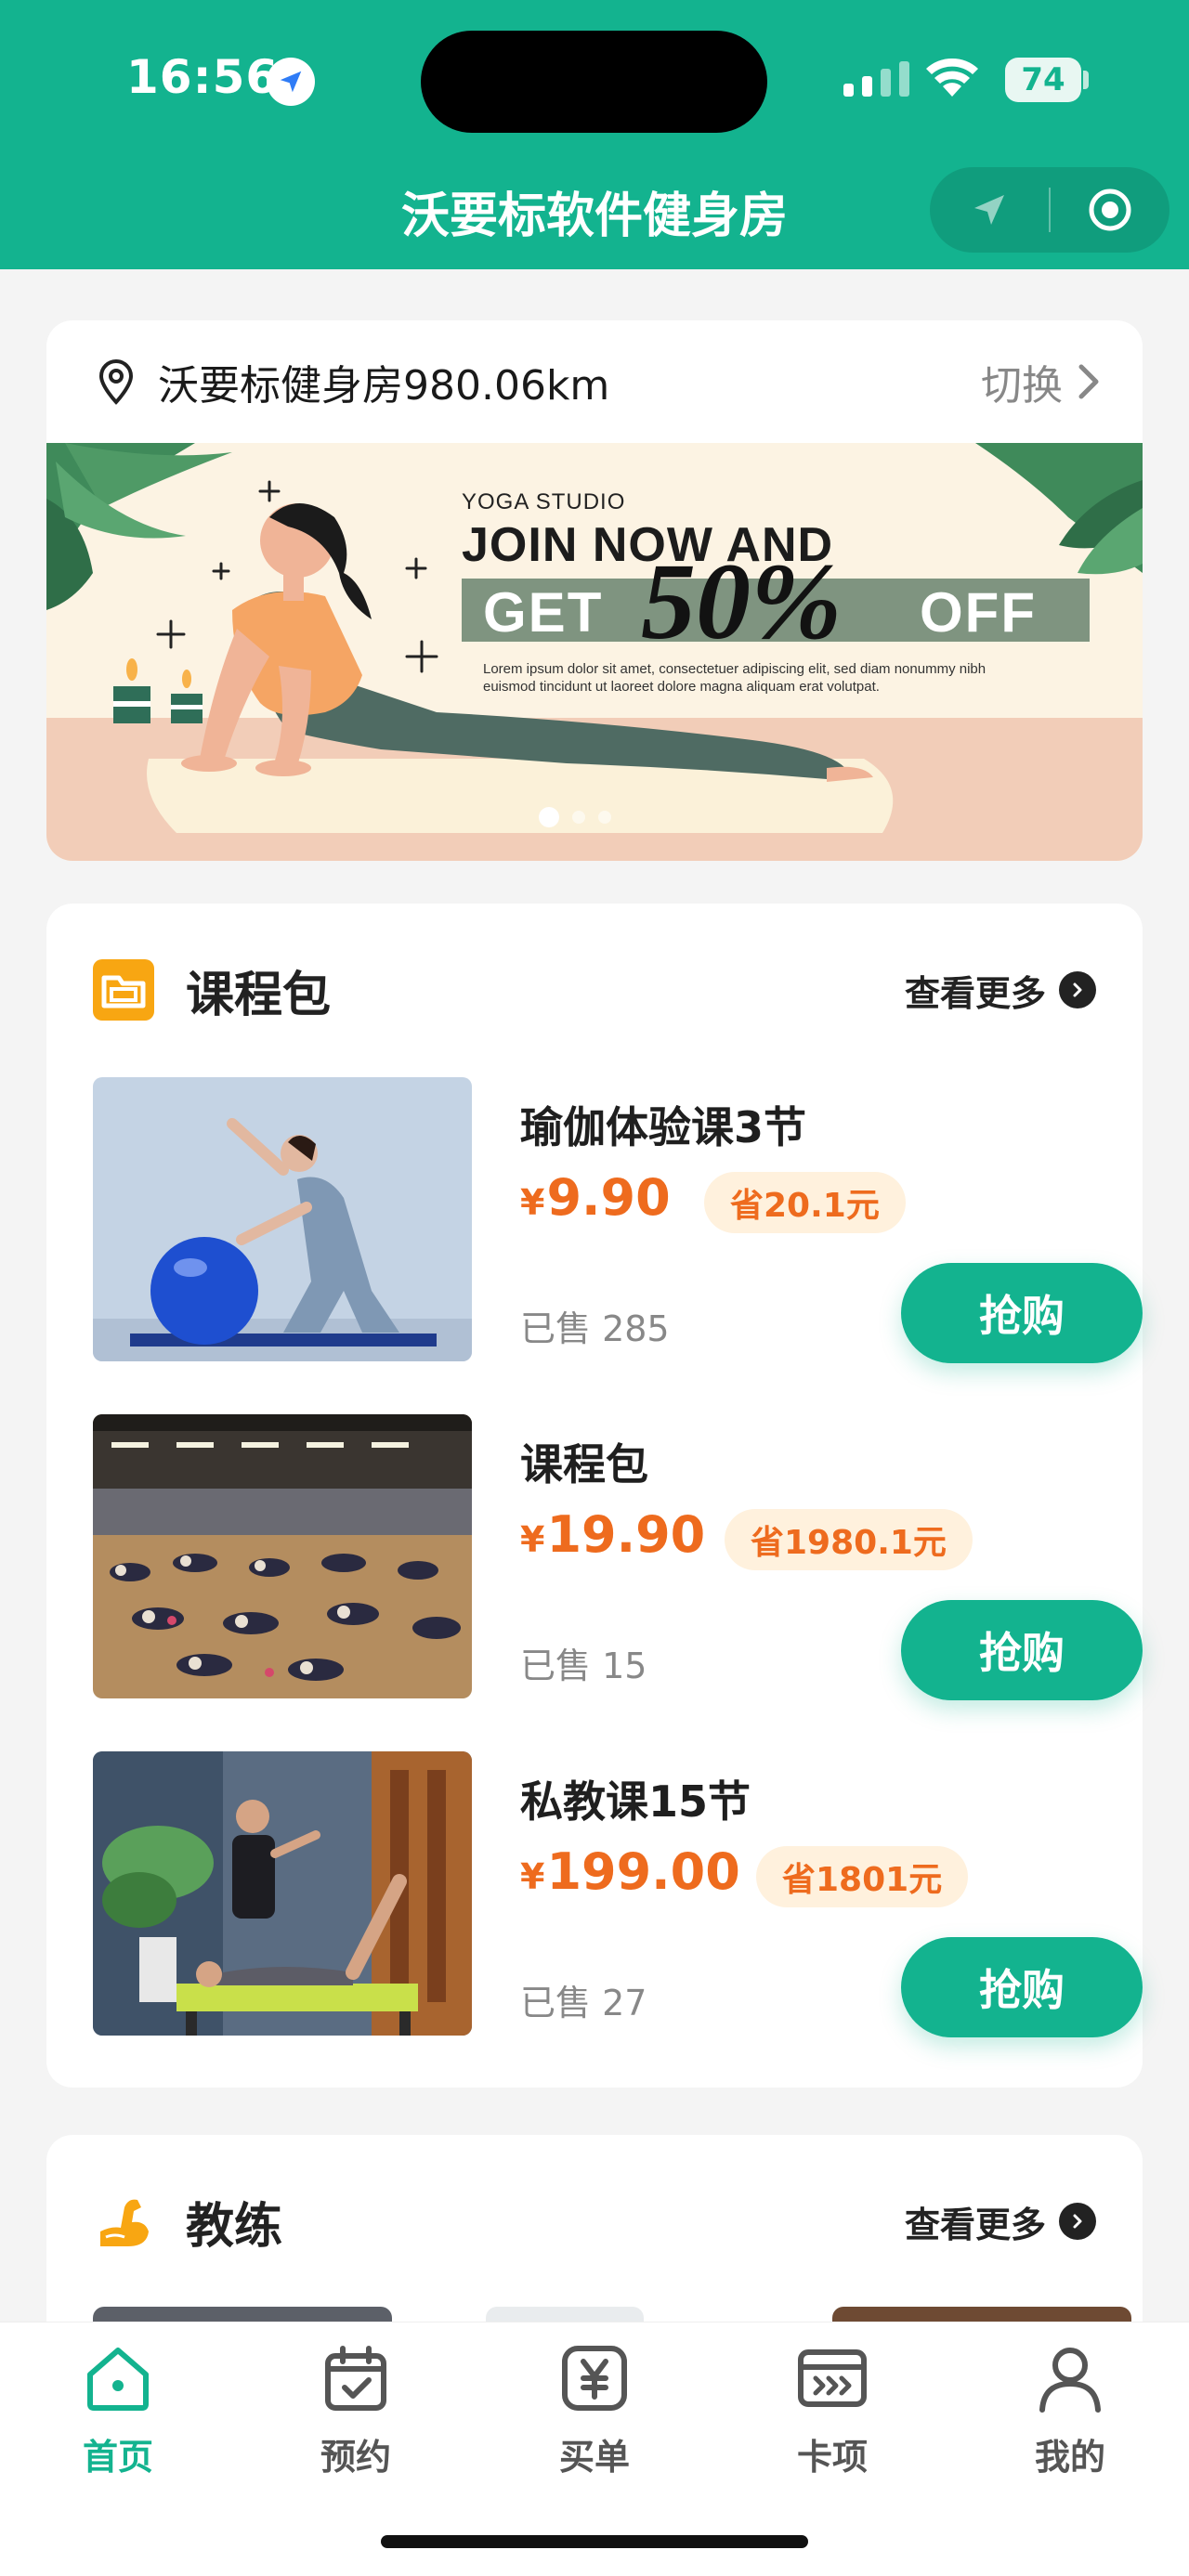  What do you see at coordinates (594, 2378) in the screenshot?
I see `yen-bill-icon` at bounding box center [594, 2378].